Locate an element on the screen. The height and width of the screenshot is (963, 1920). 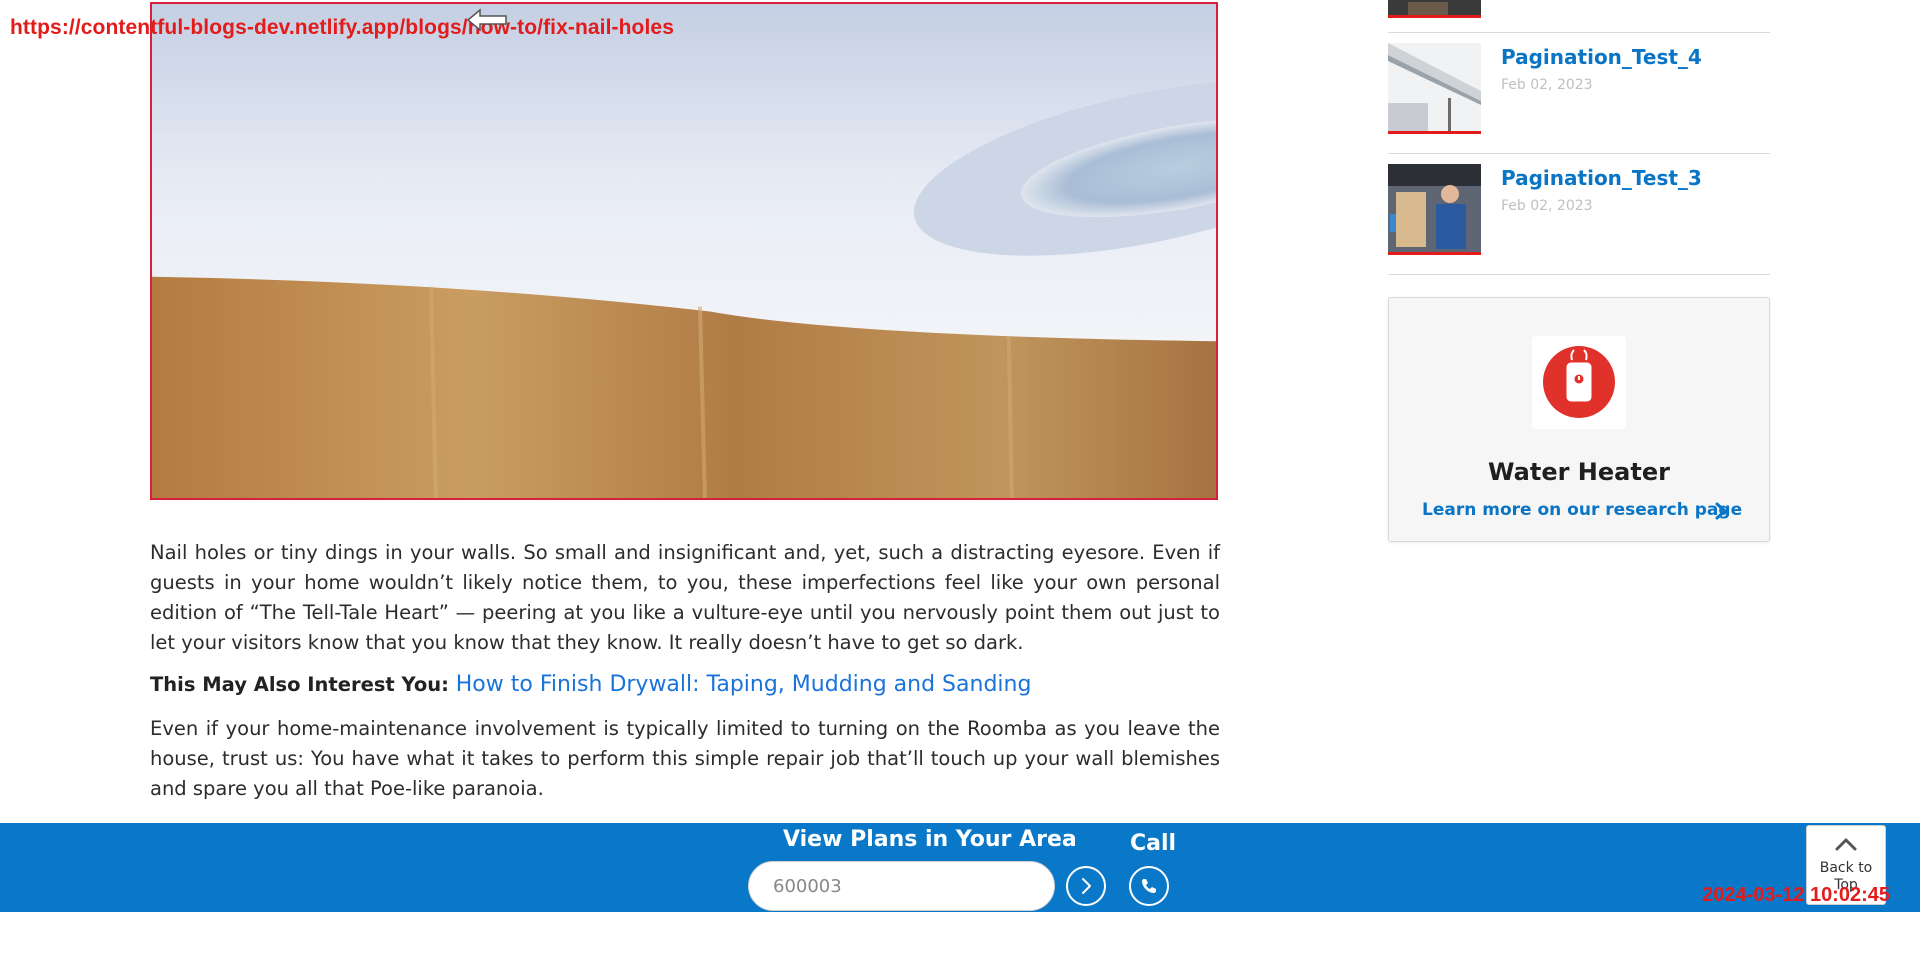
post-title: Pagination_Test_4 is located at coordinates (1601, 57).